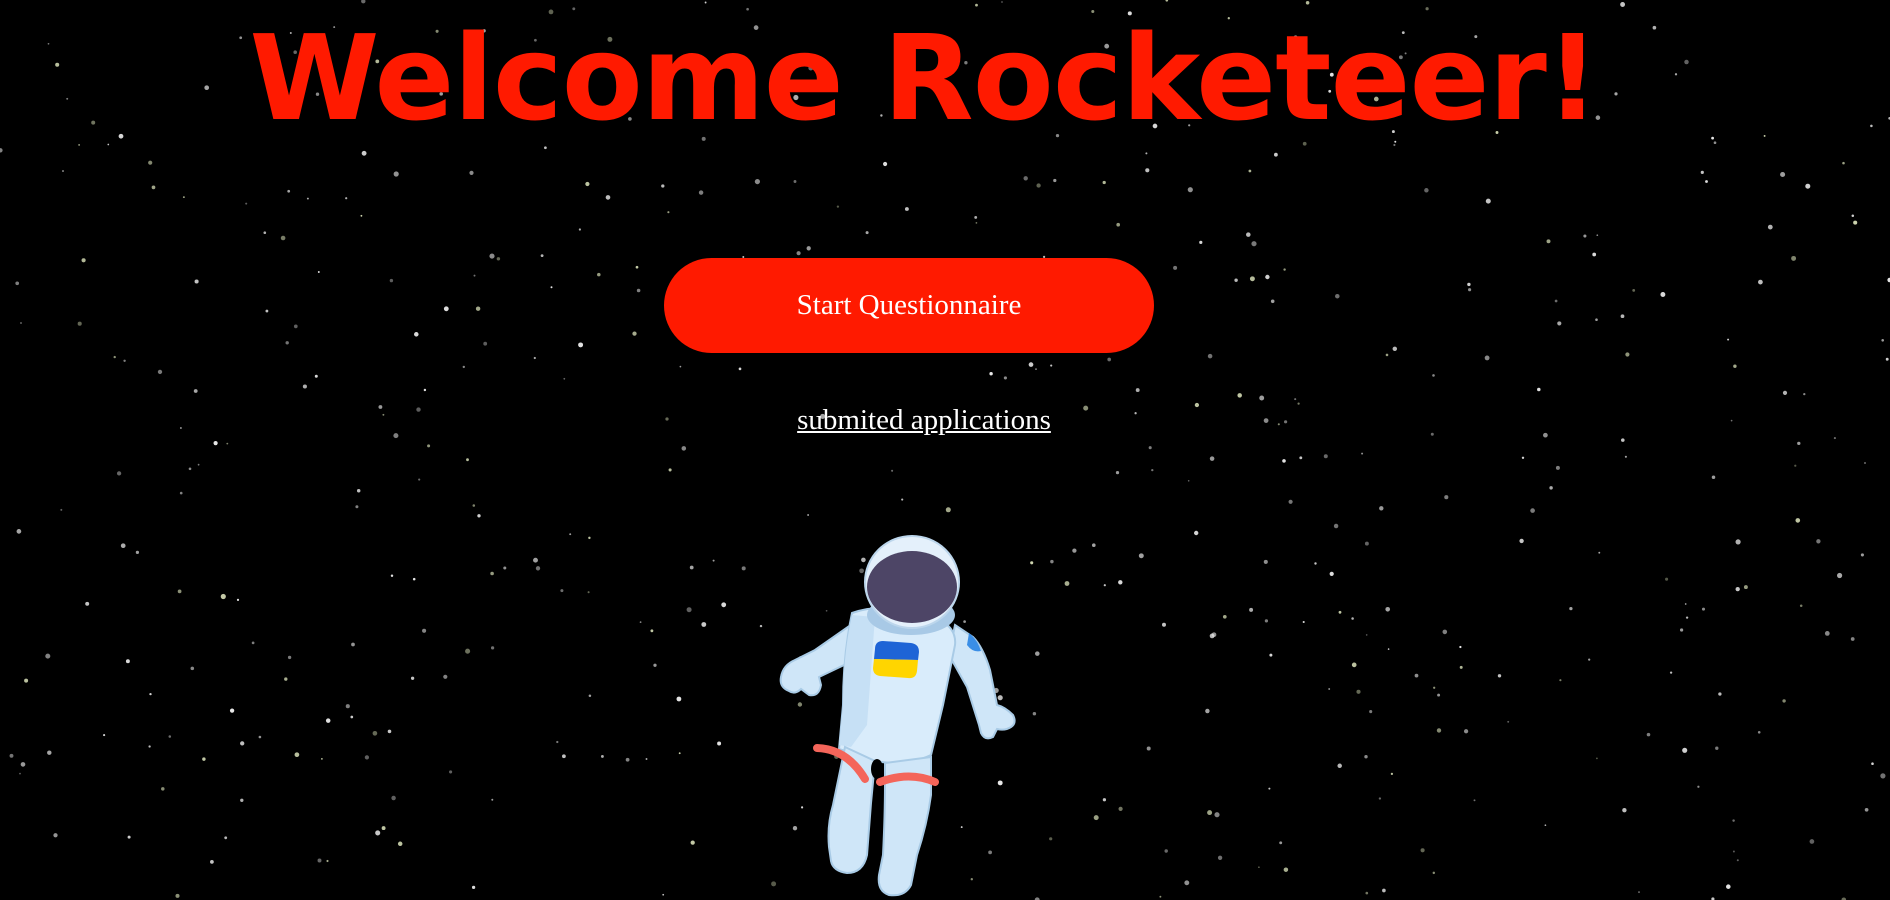  What do you see at coordinates (896, 660) in the screenshot?
I see `ukraine-flag-icon` at bounding box center [896, 660].